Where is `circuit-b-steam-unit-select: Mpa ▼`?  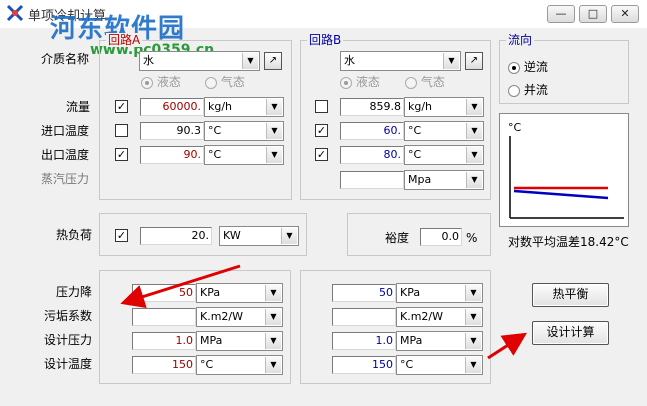
circuit-b-steam-unit-select: Mpa ▼ is located at coordinates (444, 180).